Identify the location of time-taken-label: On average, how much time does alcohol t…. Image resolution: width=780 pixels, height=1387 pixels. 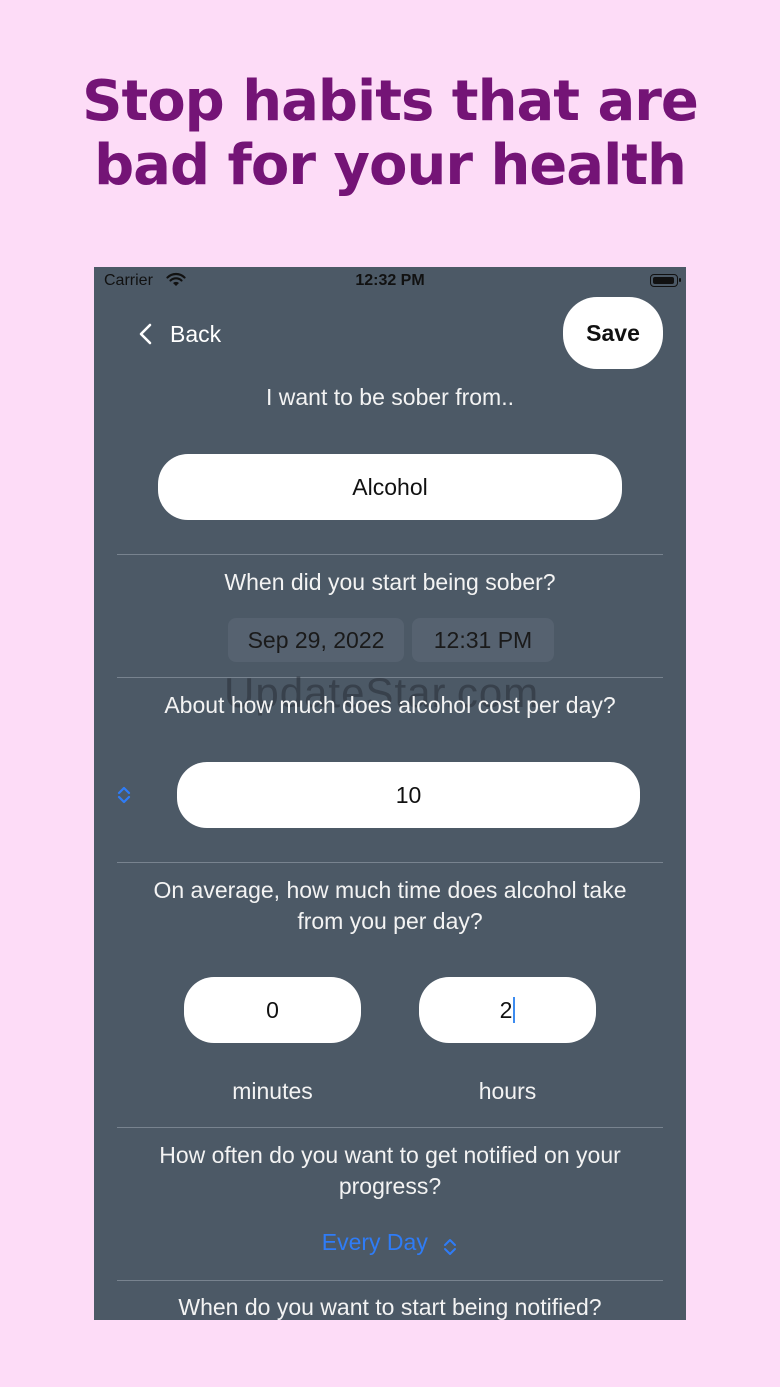
(390, 905).